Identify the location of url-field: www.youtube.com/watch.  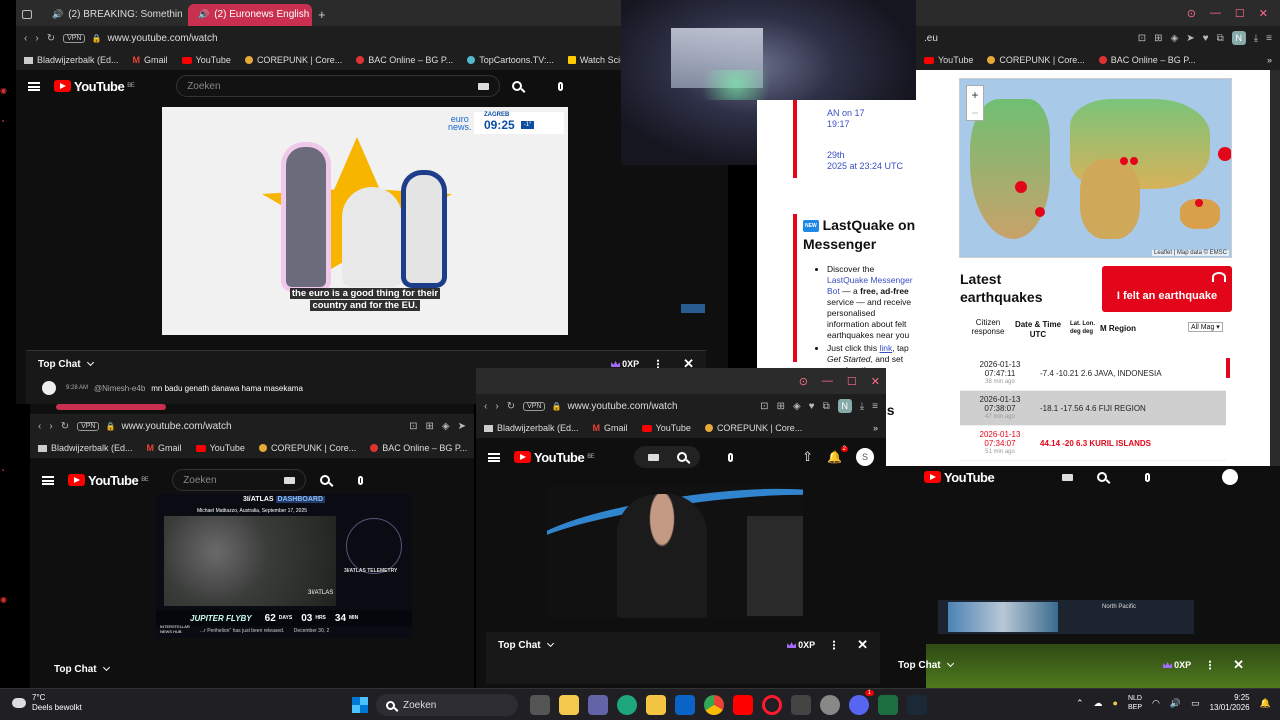
(176, 426).